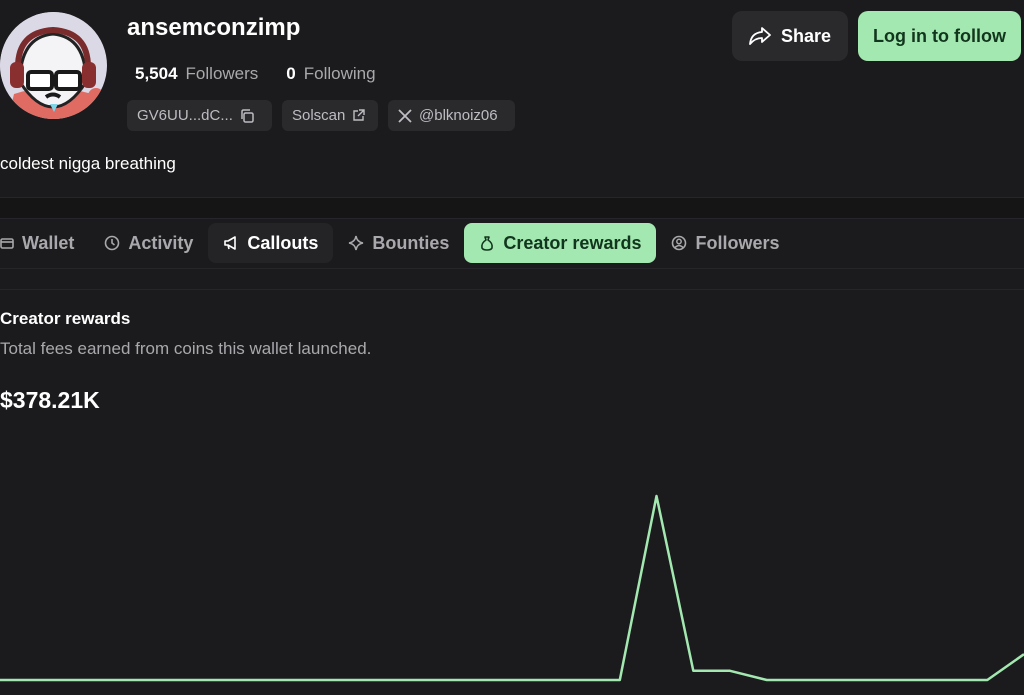  I want to click on followers-label: Followers, so click(222, 73).